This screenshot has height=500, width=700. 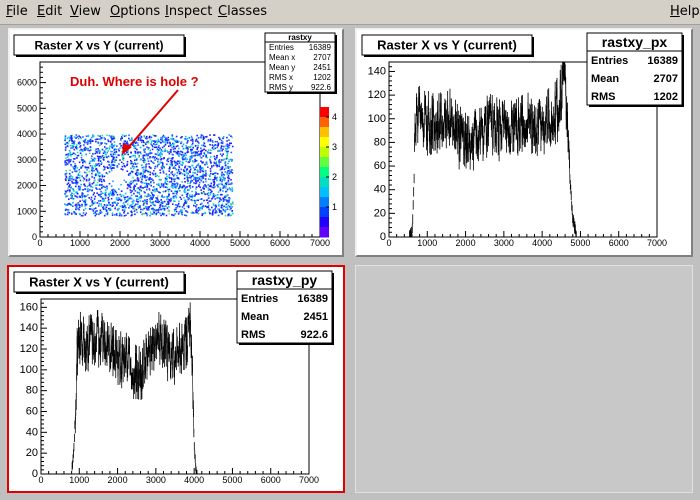 What do you see at coordinates (320, 243) in the screenshot?
I see `xy-xtick-label: 7000` at bounding box center [320, 243].